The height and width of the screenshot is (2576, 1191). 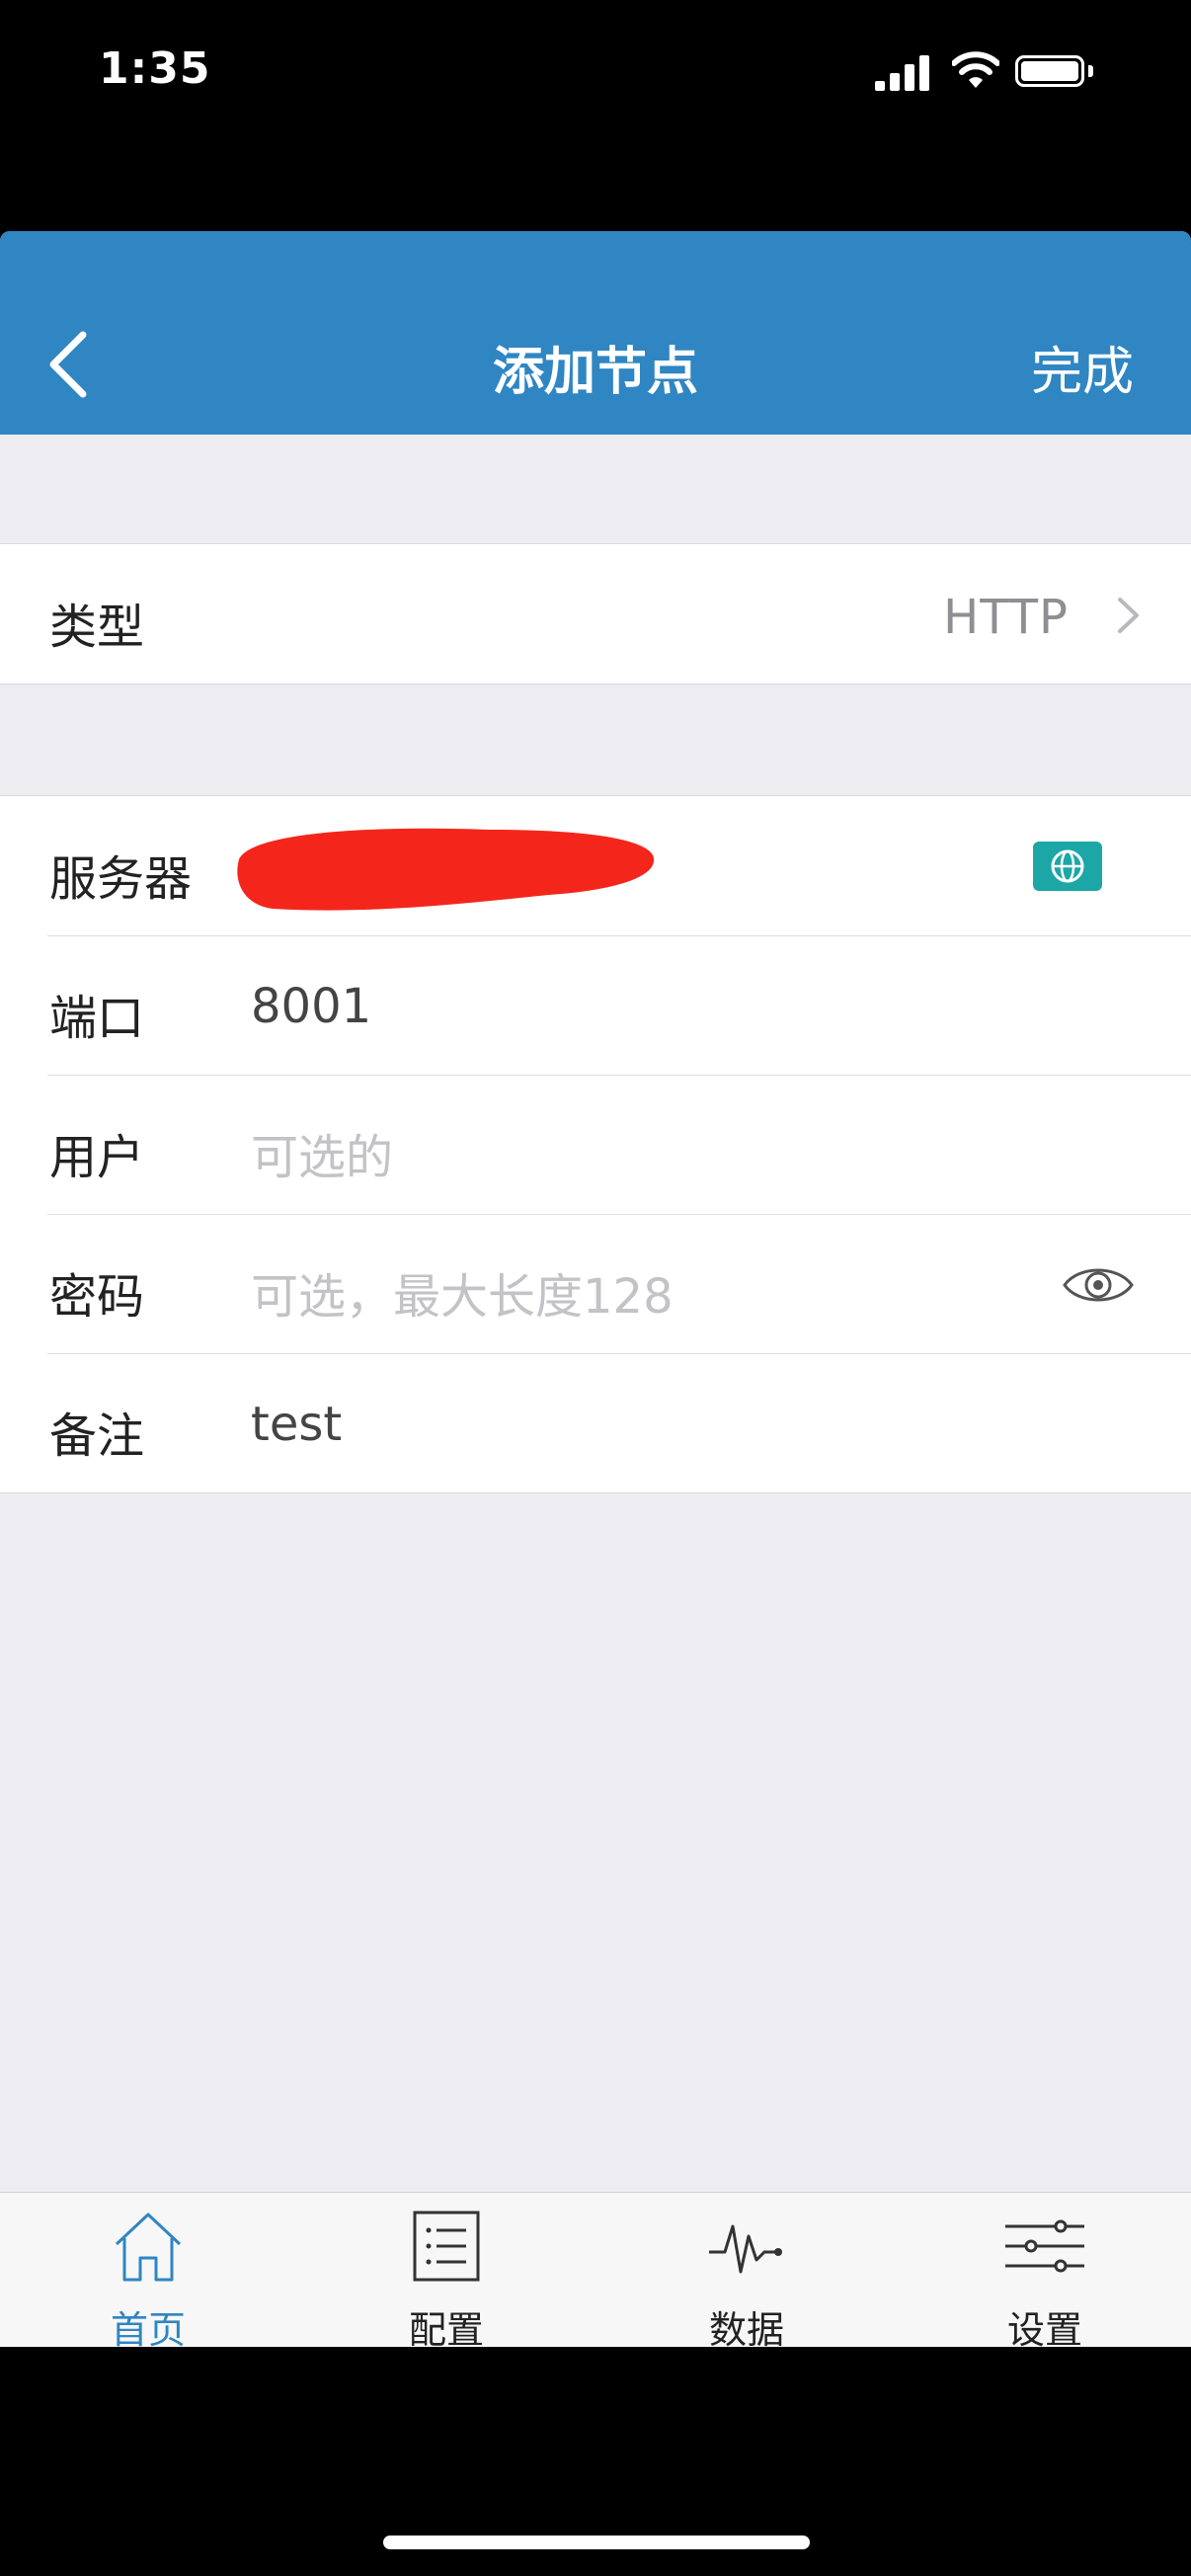 What do you see at coordinates (1003, 71) in the screenshot?
I see `status-icons` at bounding box center [1003, 71].